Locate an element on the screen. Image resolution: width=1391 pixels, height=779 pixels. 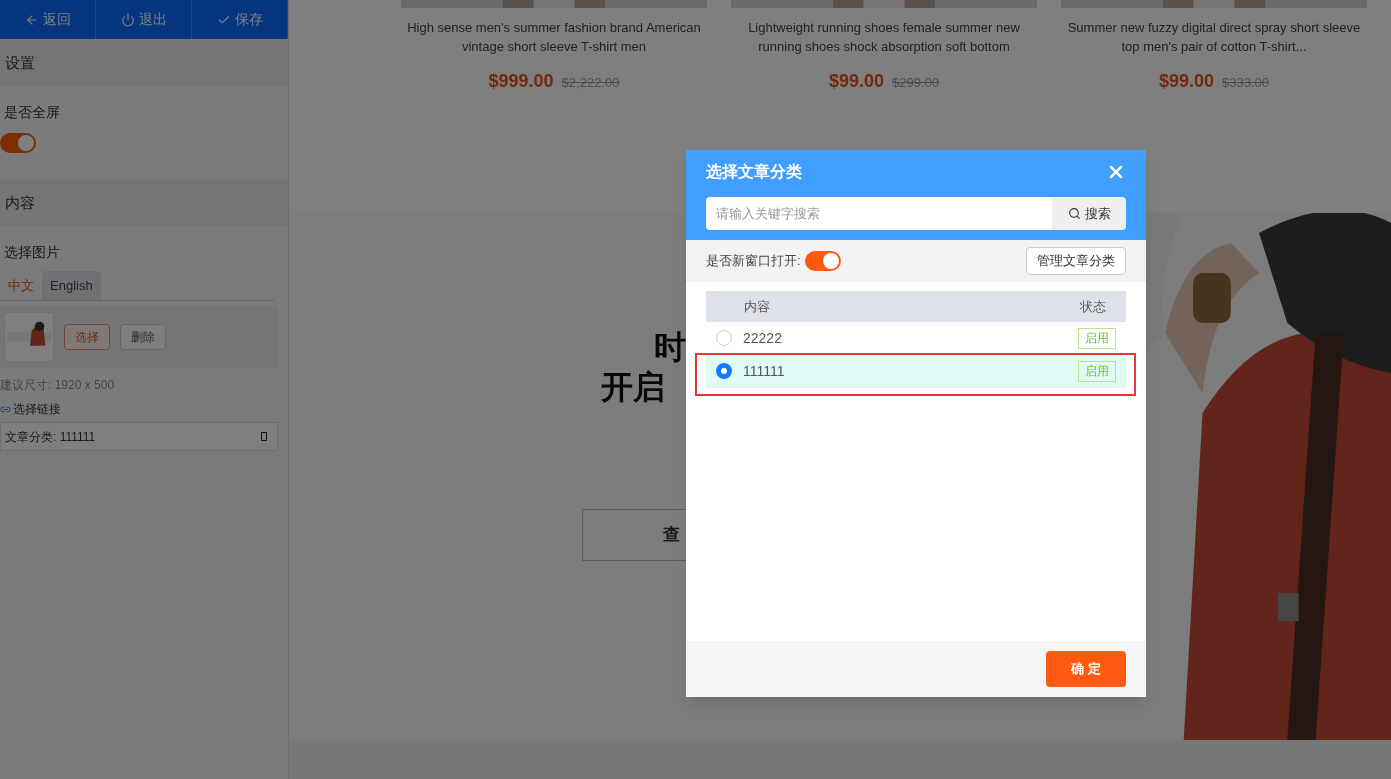
language-tab: English is located at coordinates (71, 285).